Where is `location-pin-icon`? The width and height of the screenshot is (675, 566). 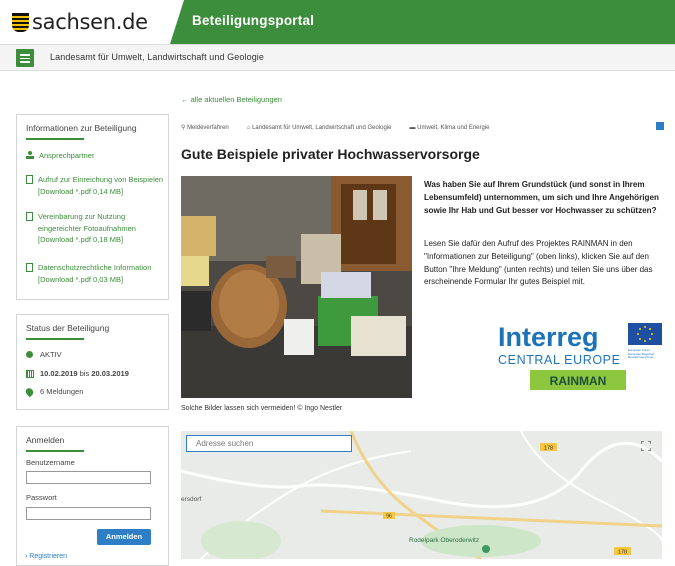
location-pin-icon is located at coordinates (29, 391).